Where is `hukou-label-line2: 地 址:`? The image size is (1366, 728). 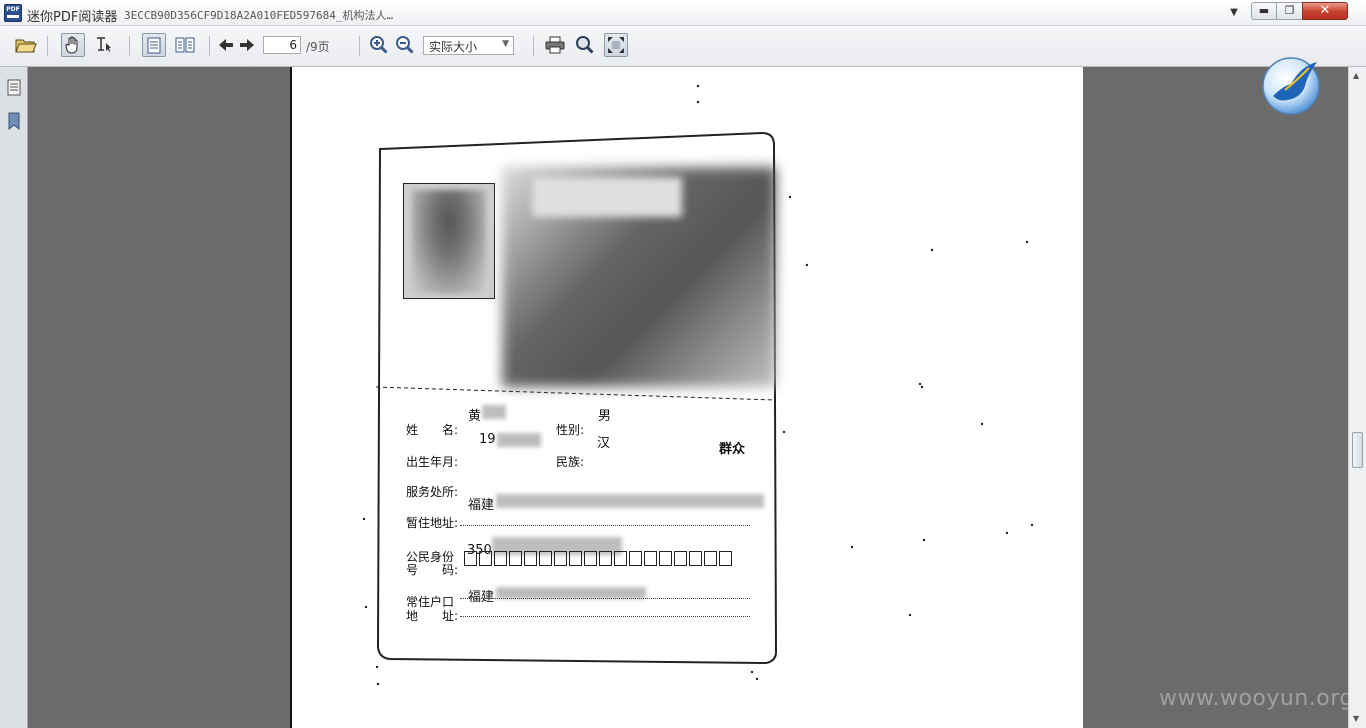 hukou-label-line2: 地 址: is located at coordinates (432, 616).